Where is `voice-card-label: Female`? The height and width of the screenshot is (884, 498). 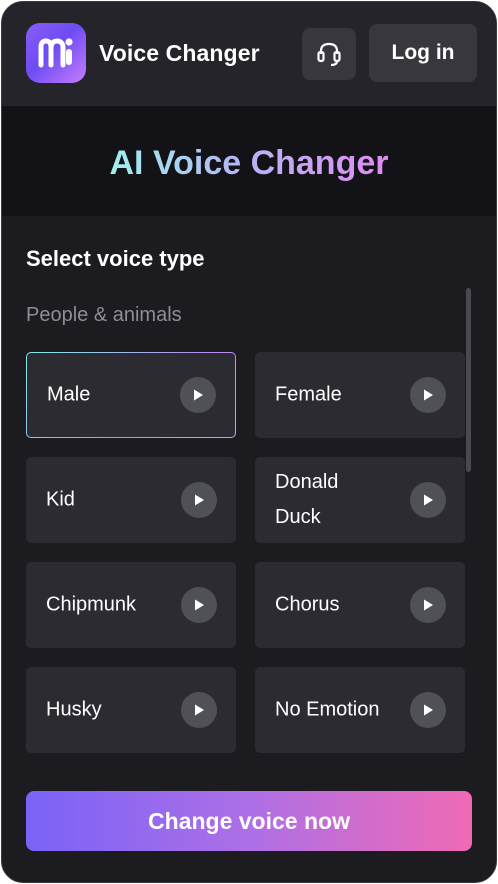 voice-card-label: Female is located at coordinates (308, 394).